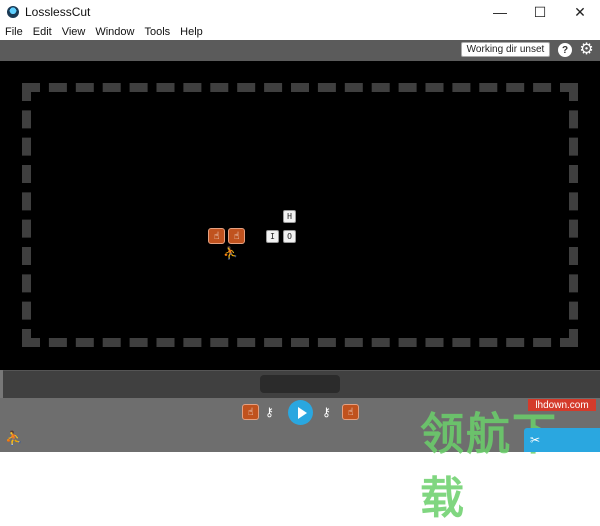 Image resolution: width=600 pixels, height=526 pixels. I want to click on window-controls: — ☐ ✕, so click(540, 12).